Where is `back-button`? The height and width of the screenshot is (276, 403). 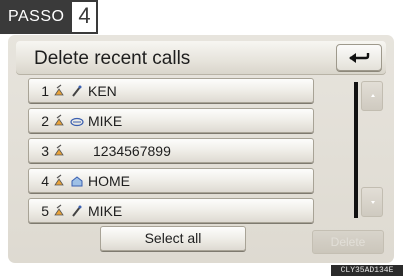 back-button is located at coordinates (359, 57).